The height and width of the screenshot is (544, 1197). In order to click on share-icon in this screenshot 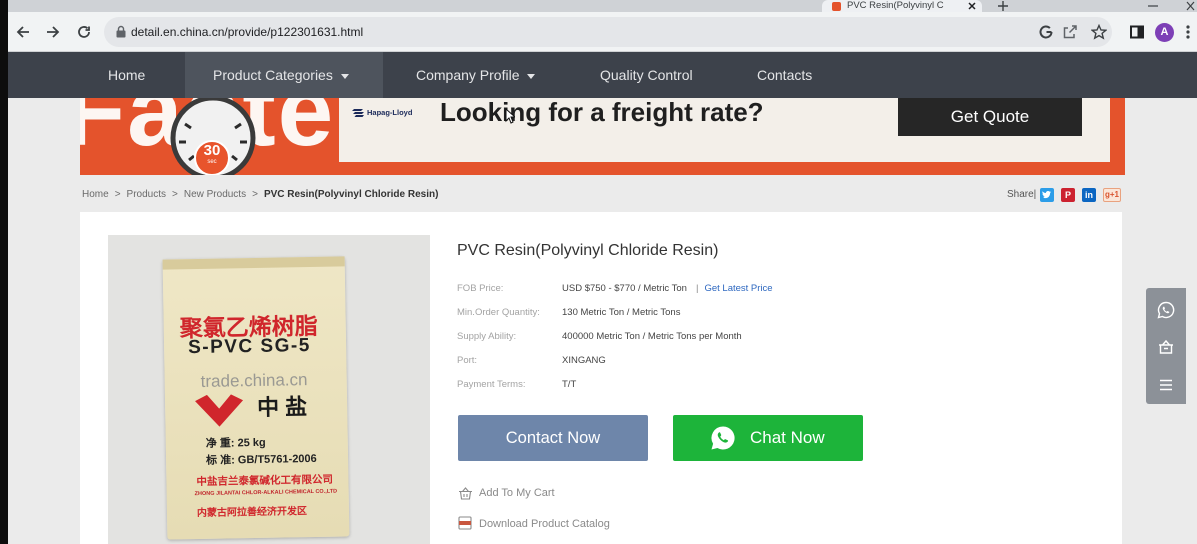, I will do `click(1070, 32)`.